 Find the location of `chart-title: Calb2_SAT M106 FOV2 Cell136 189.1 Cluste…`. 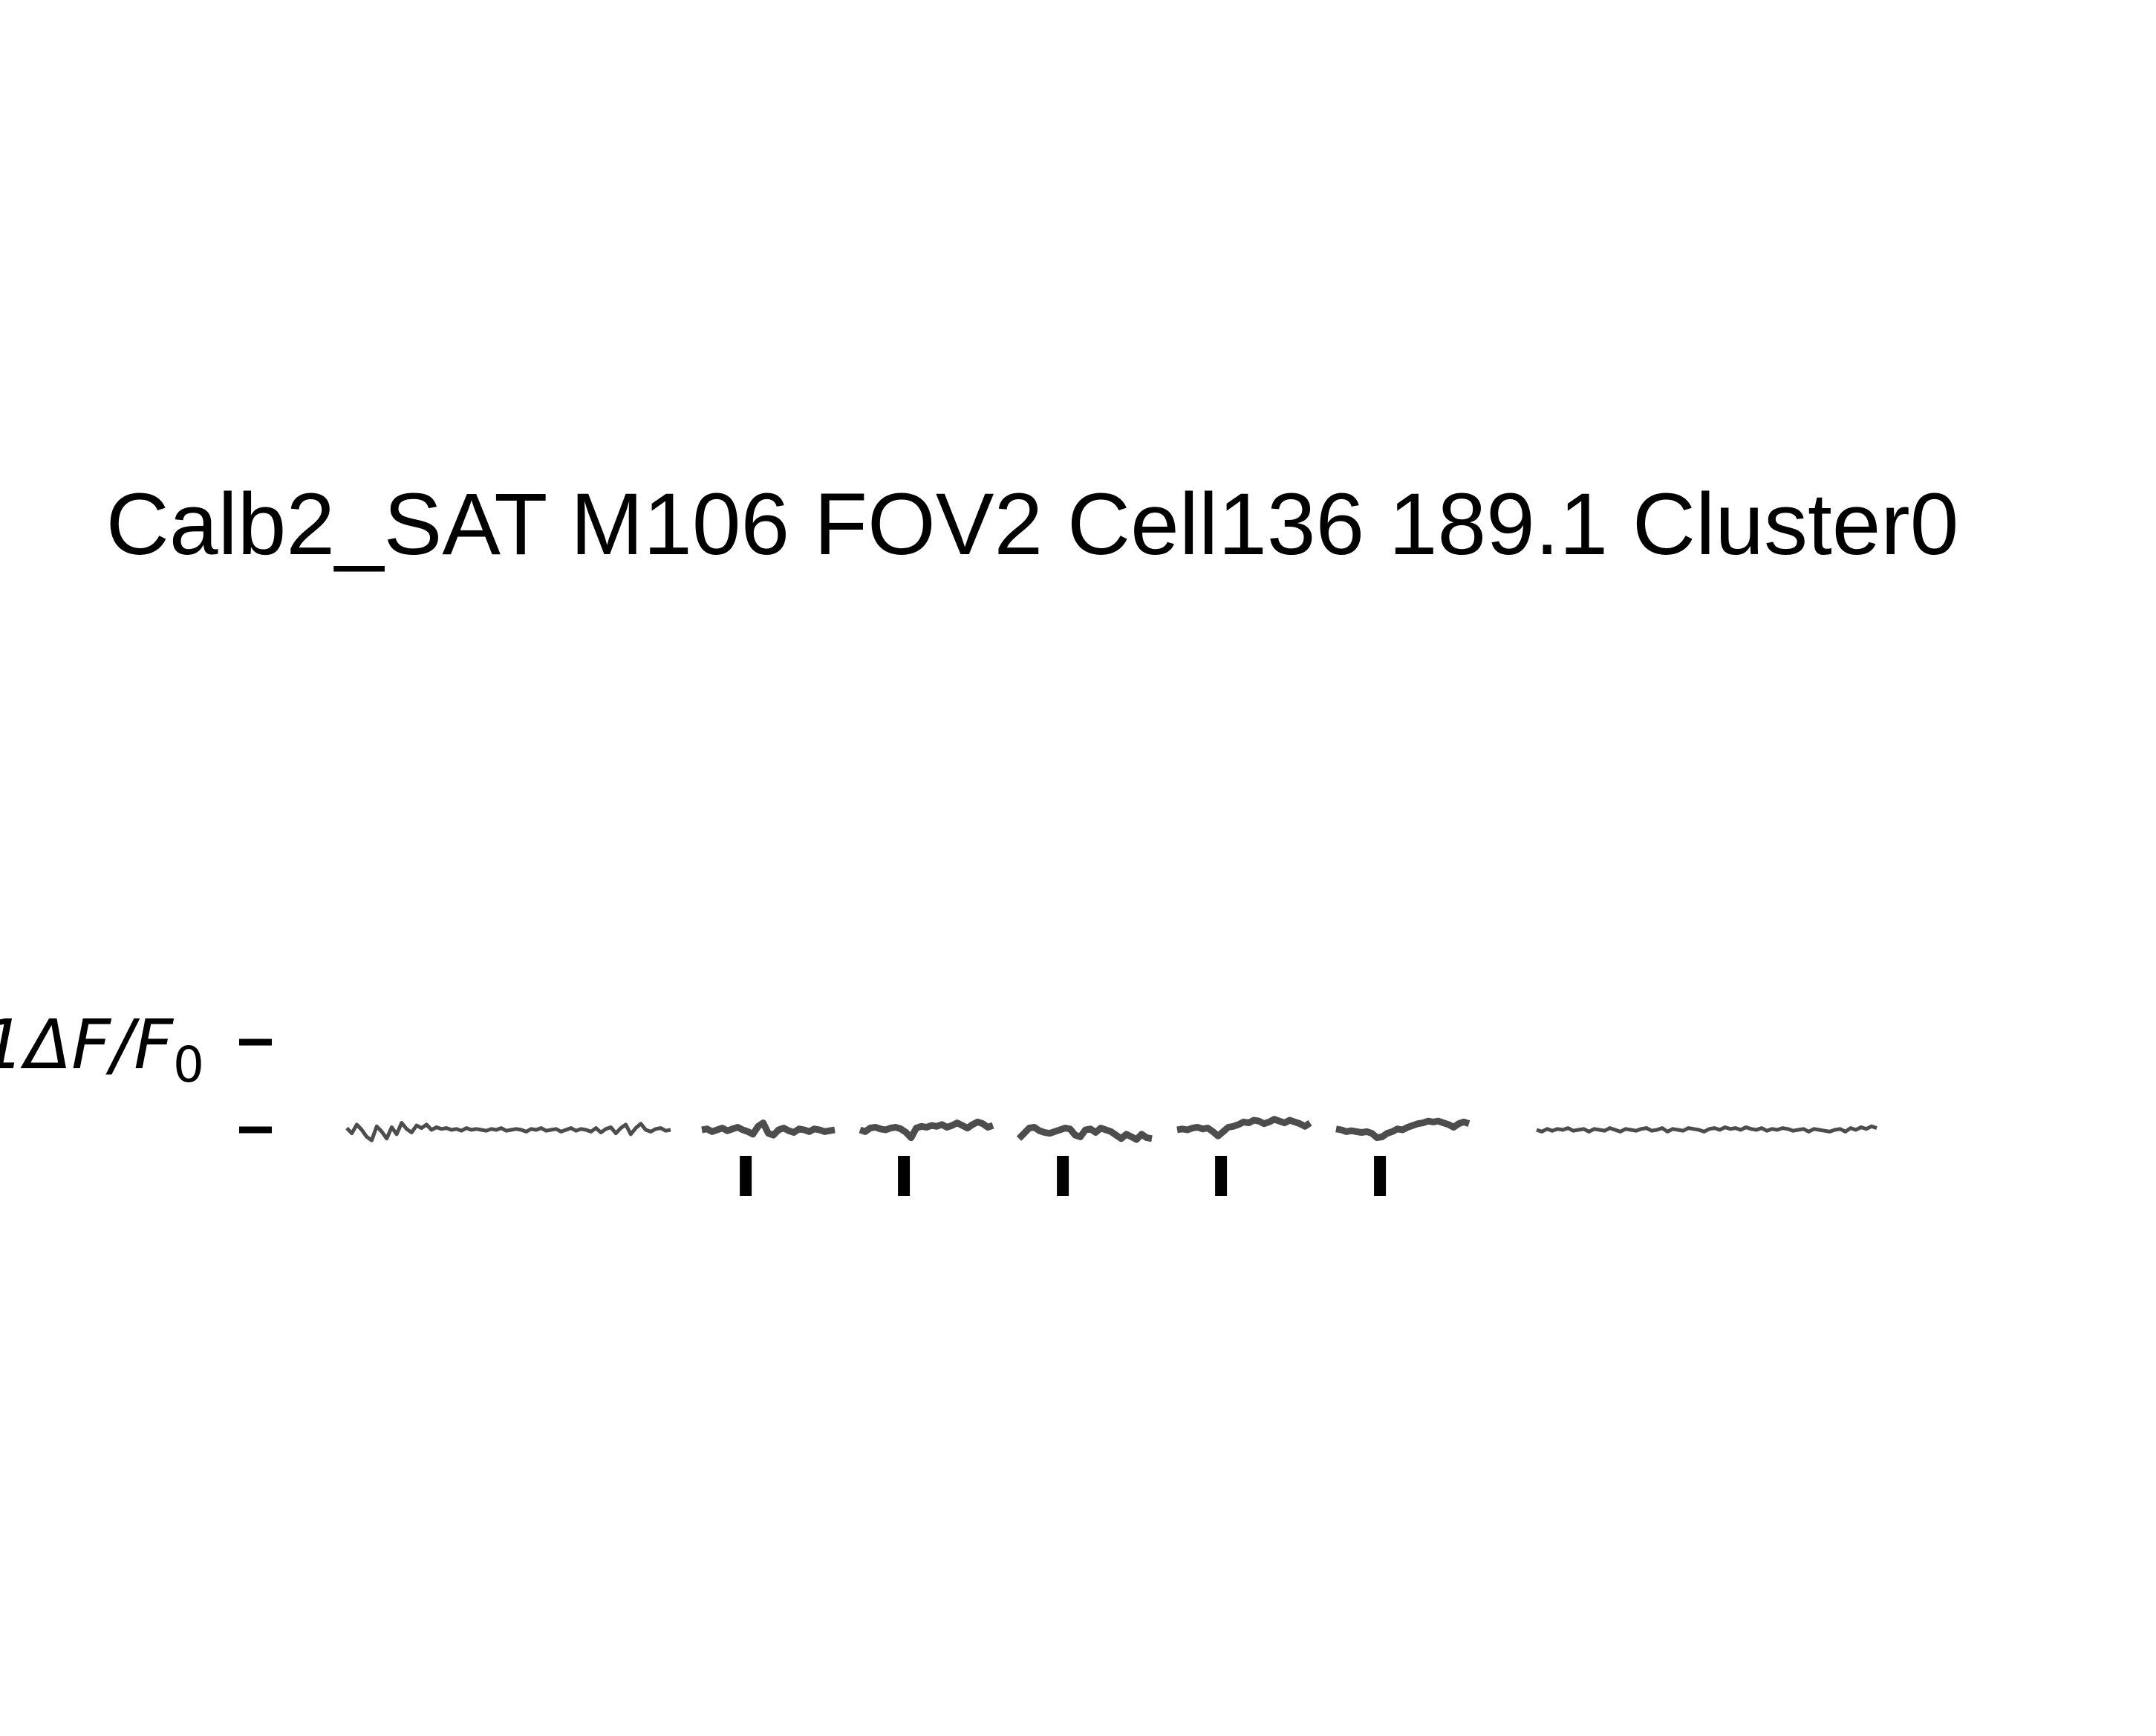

chart-title: Calb2_SAT M106 FOV2 Cell136 189.1 Cluste… is located at coordinates (1032, 524).